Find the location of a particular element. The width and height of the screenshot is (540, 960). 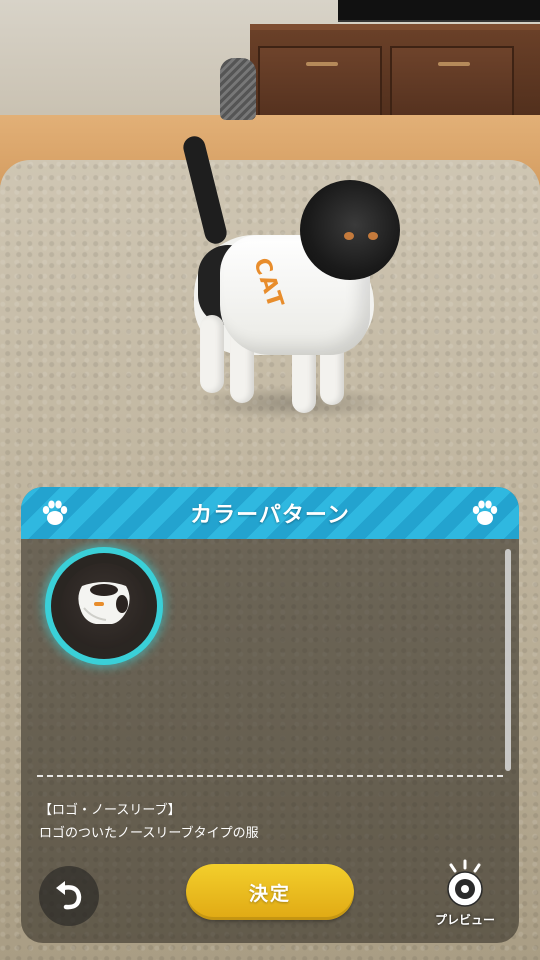

scrollbar is located at coordinates (508, 660).